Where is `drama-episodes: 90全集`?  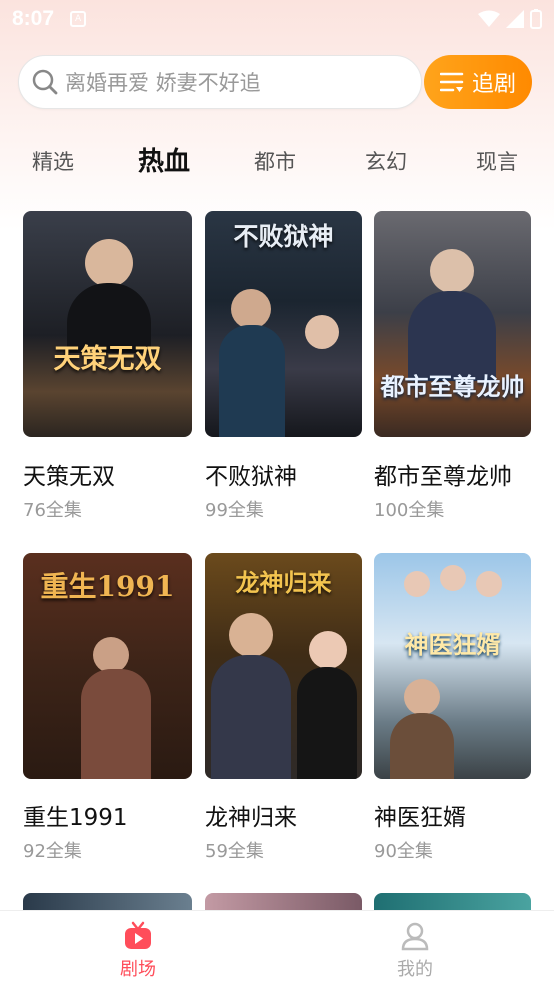 drama-episodes: 90全集 is located at coordinates (403, 851).